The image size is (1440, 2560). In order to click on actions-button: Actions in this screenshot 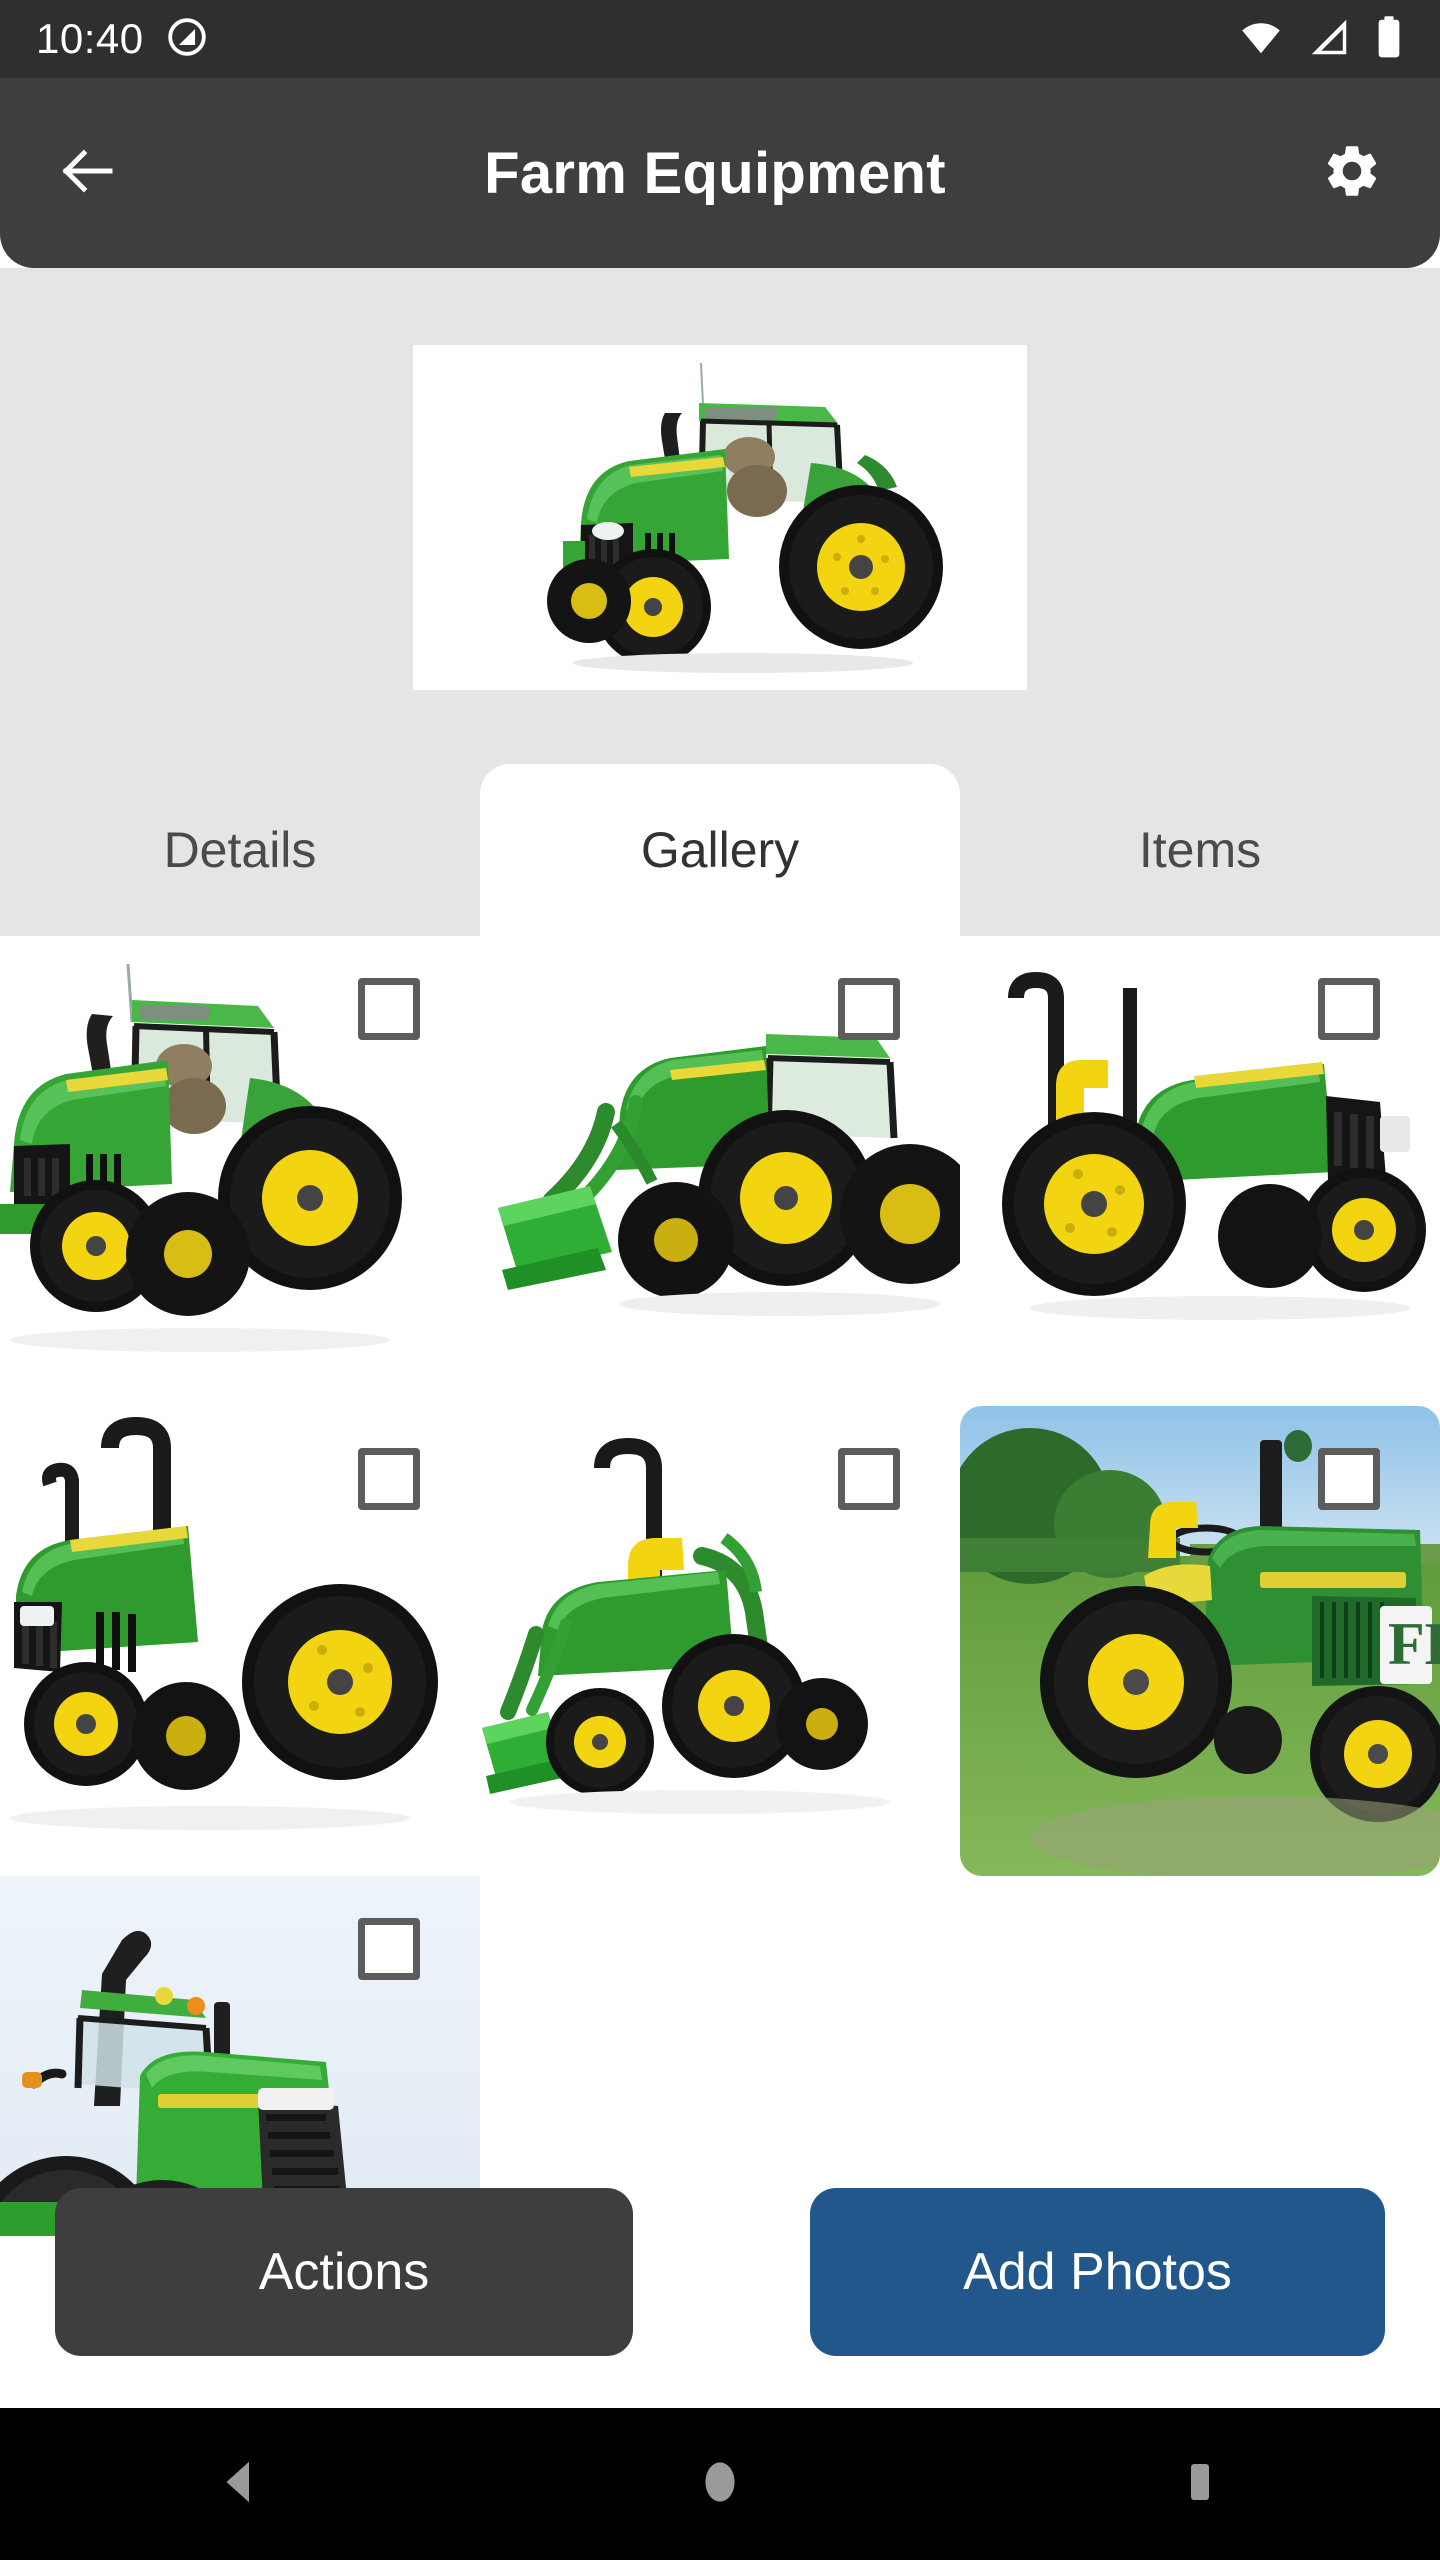, I will do `click(344, 2272)`.